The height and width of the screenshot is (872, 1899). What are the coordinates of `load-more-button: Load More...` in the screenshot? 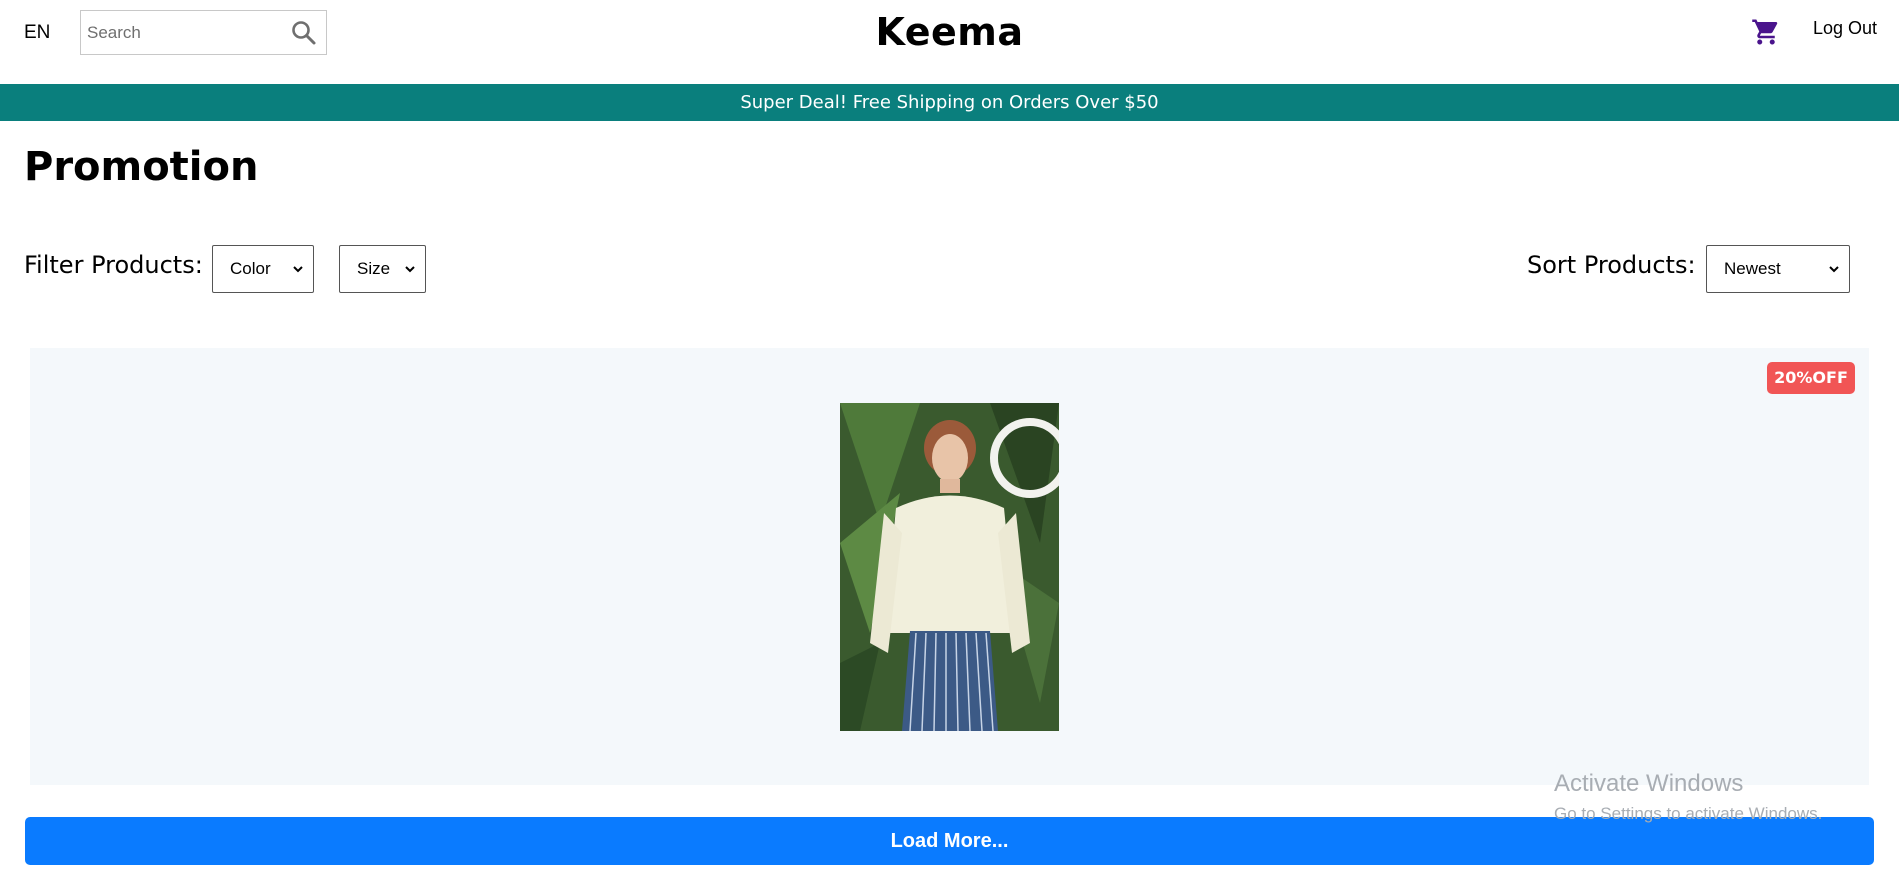 It's located at (949, 841).